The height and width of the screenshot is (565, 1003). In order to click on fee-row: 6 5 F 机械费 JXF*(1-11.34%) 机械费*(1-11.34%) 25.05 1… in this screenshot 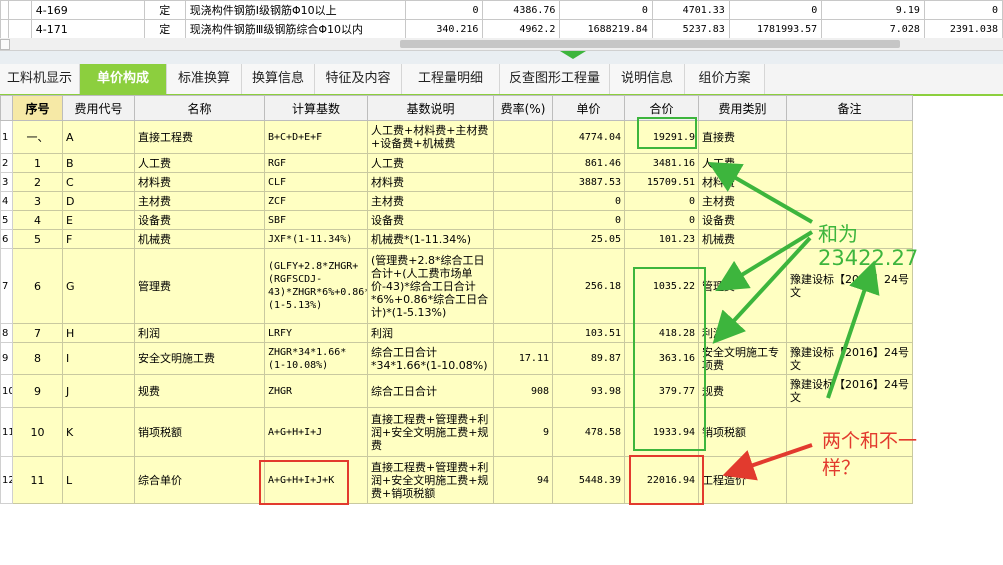, I will do `click(456, 239)`.